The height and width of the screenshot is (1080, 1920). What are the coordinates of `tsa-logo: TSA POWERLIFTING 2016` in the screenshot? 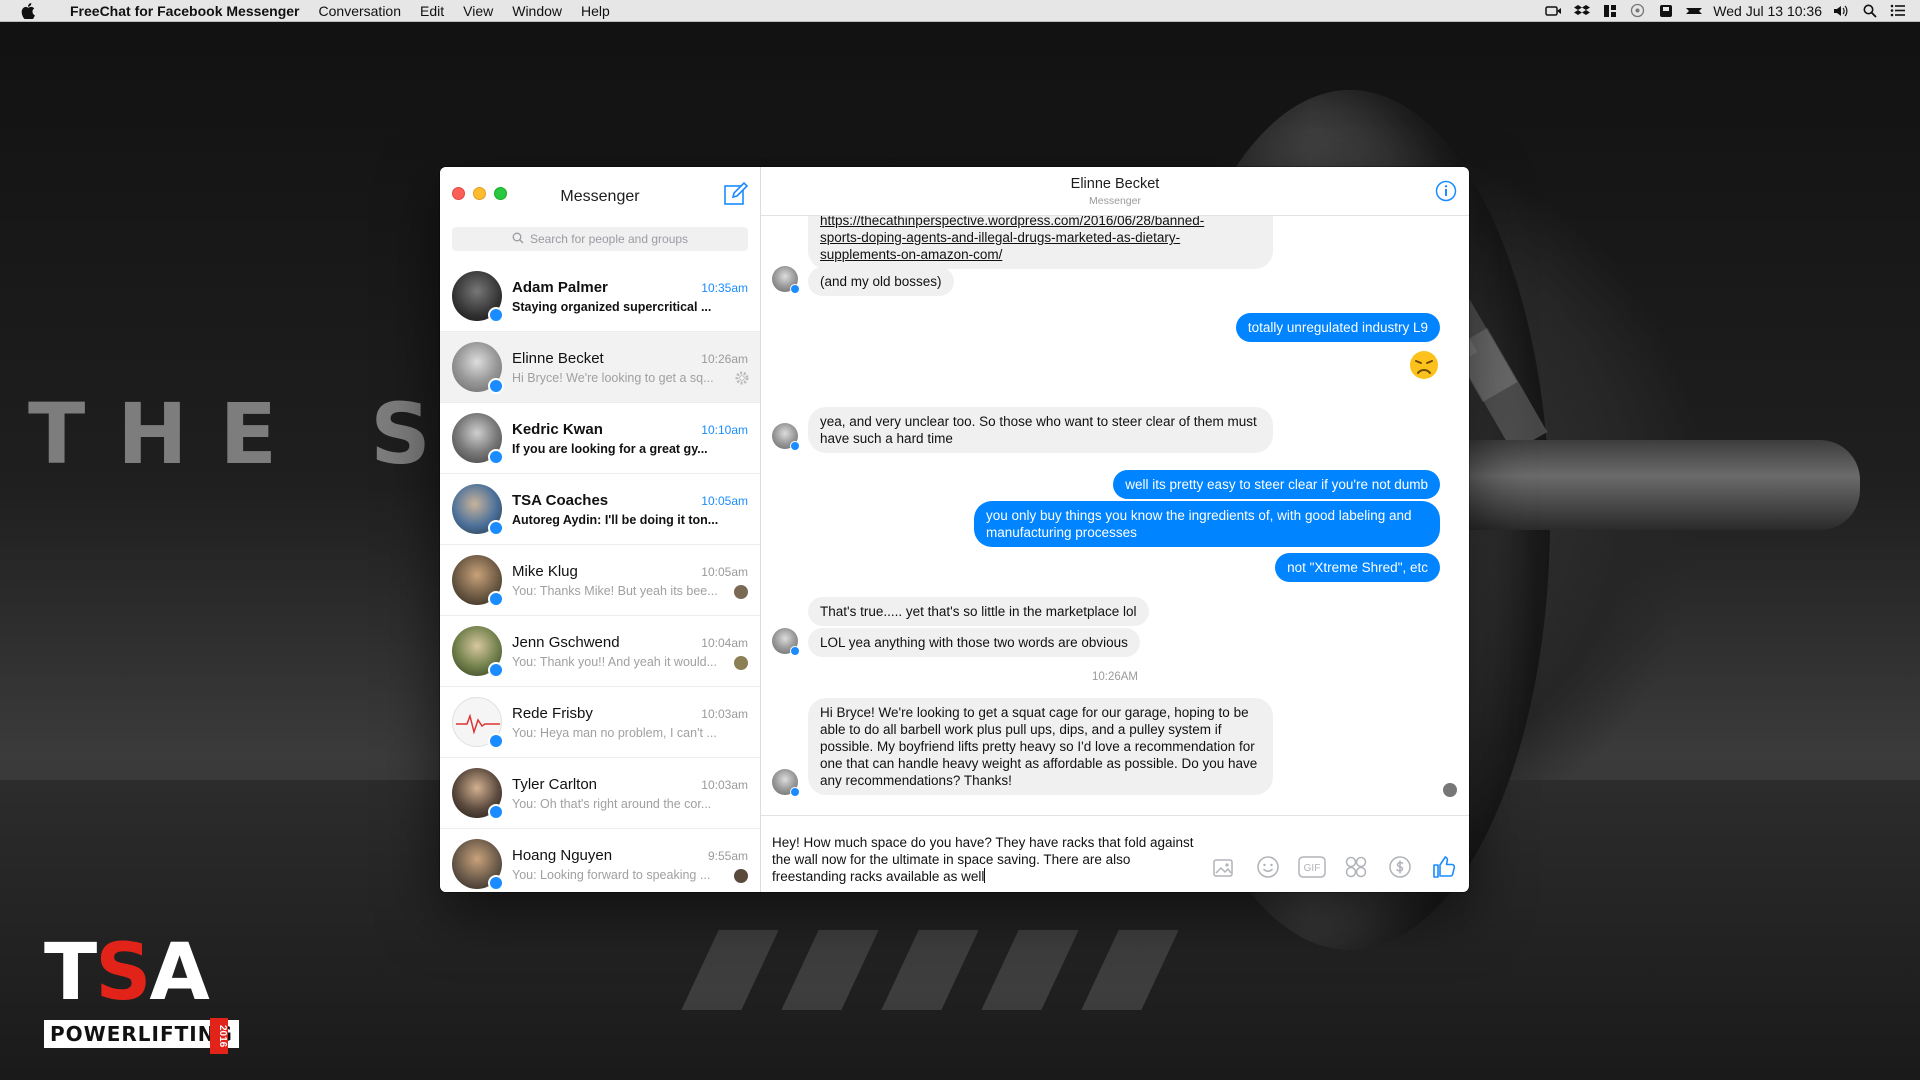 It's located at (141, 993).